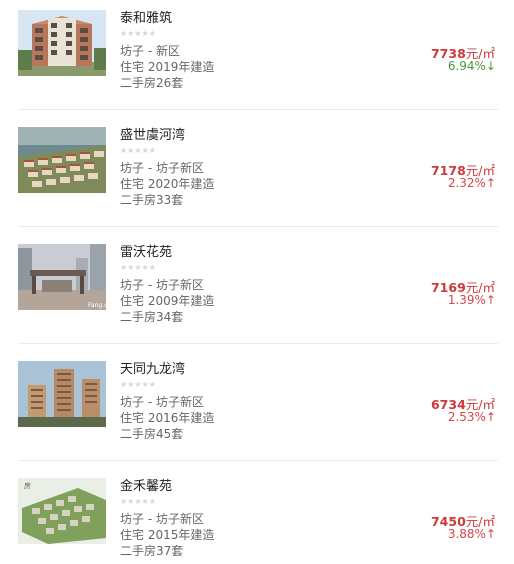  Describe the element at coordinates (152, 83) in the screenshot. I see `resale-count: 二手房26套` at that location.